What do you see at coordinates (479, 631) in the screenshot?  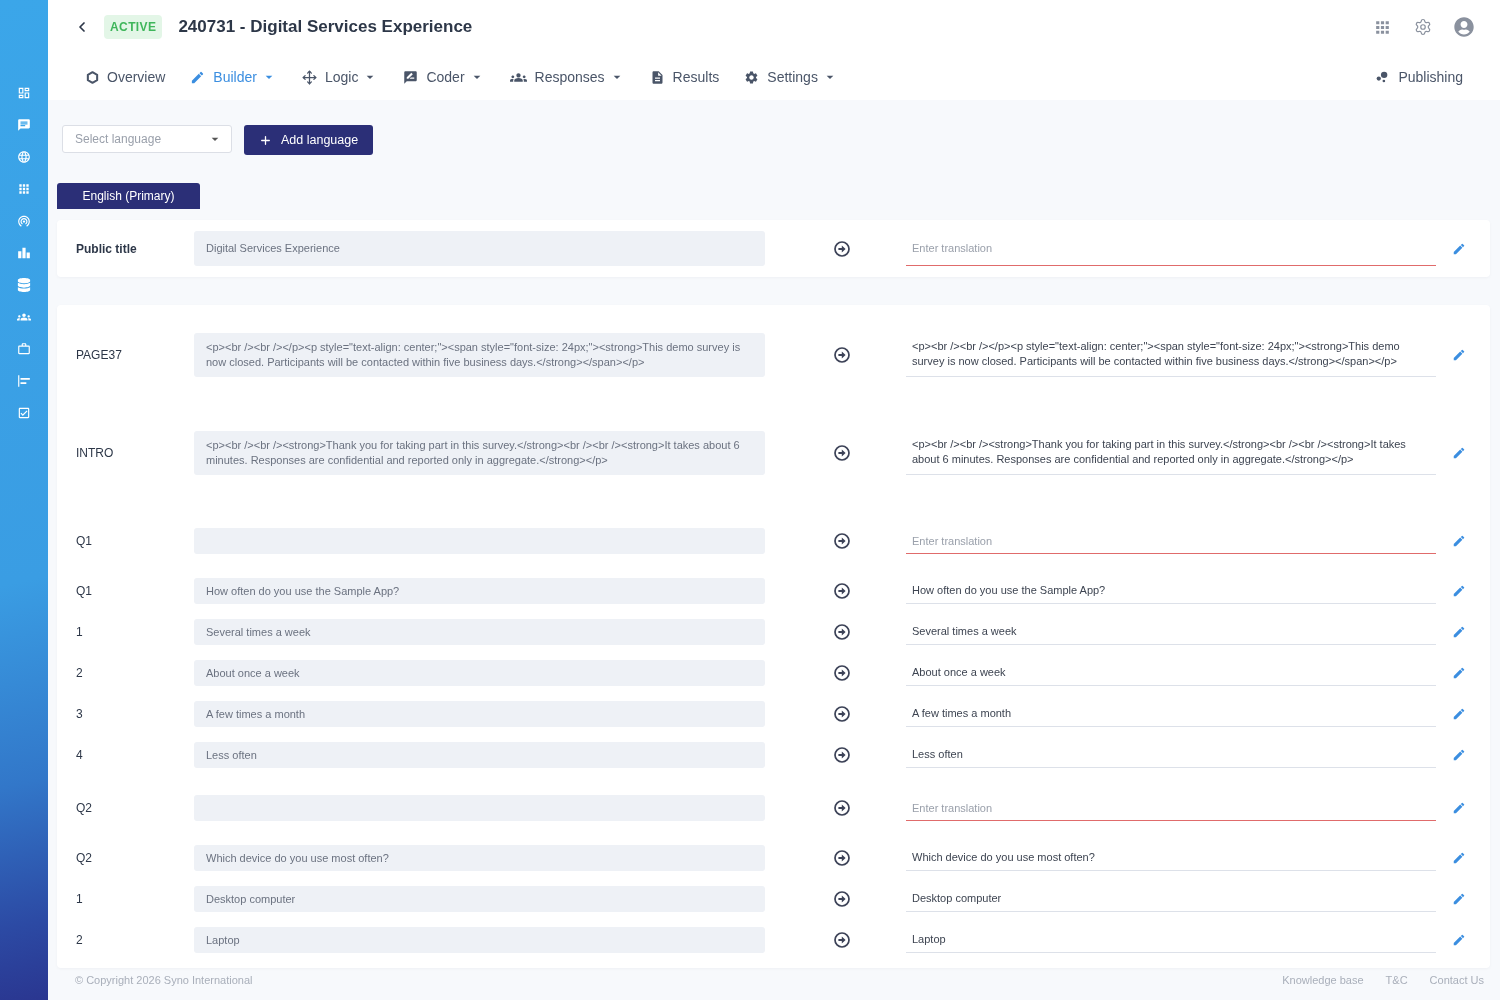 I see `source-field: Several times a week` at bounding box center [479, 631].